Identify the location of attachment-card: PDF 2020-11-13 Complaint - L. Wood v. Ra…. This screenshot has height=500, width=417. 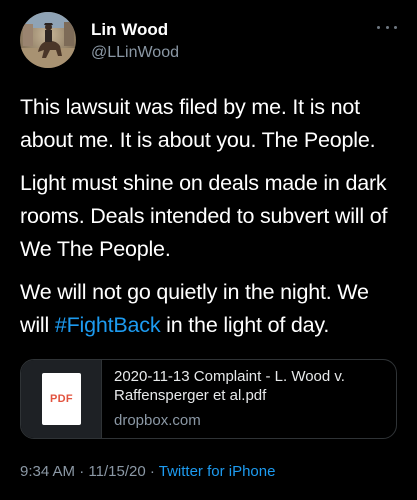
(208, 399).